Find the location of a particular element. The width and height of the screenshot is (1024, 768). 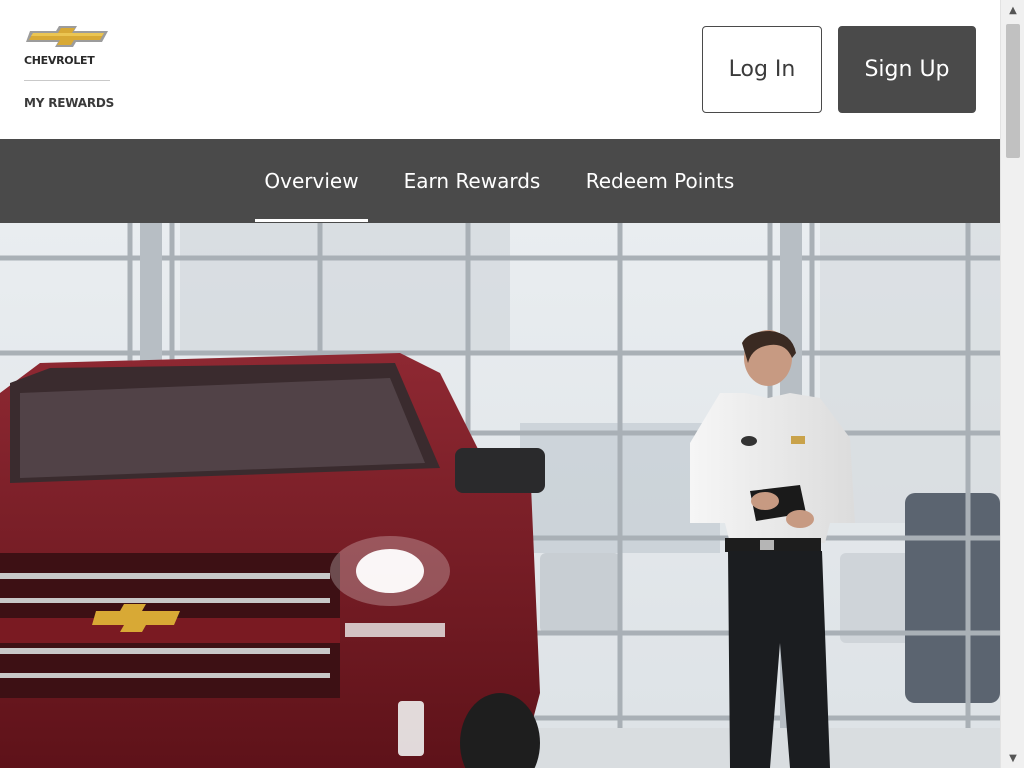

triangle-up-icon: ▲ is located at coordinates (1012, 10).